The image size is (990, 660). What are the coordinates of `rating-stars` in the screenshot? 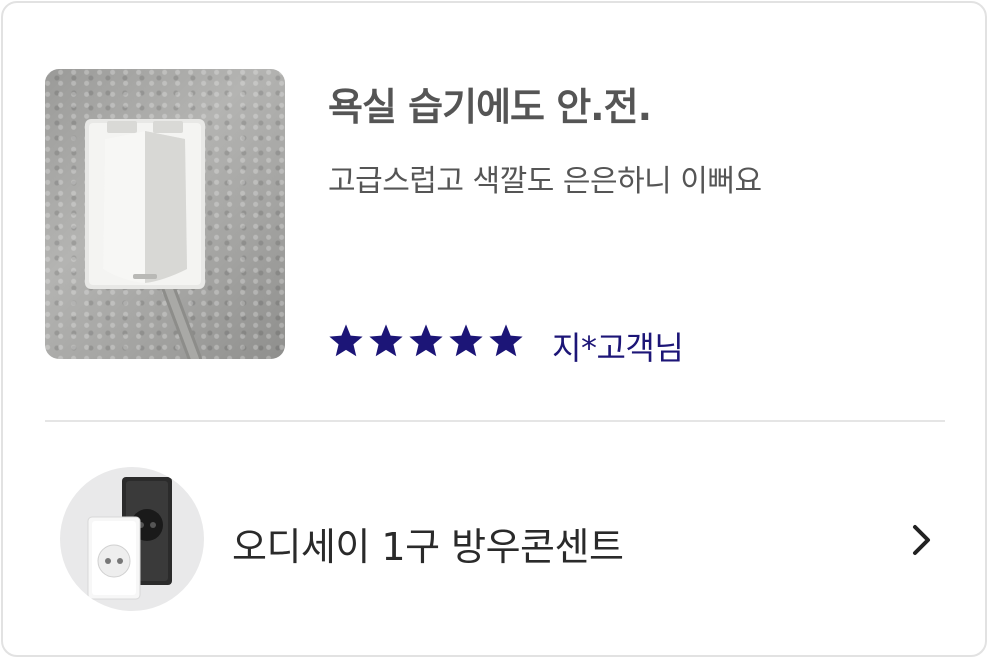 It's located at (426, 341).